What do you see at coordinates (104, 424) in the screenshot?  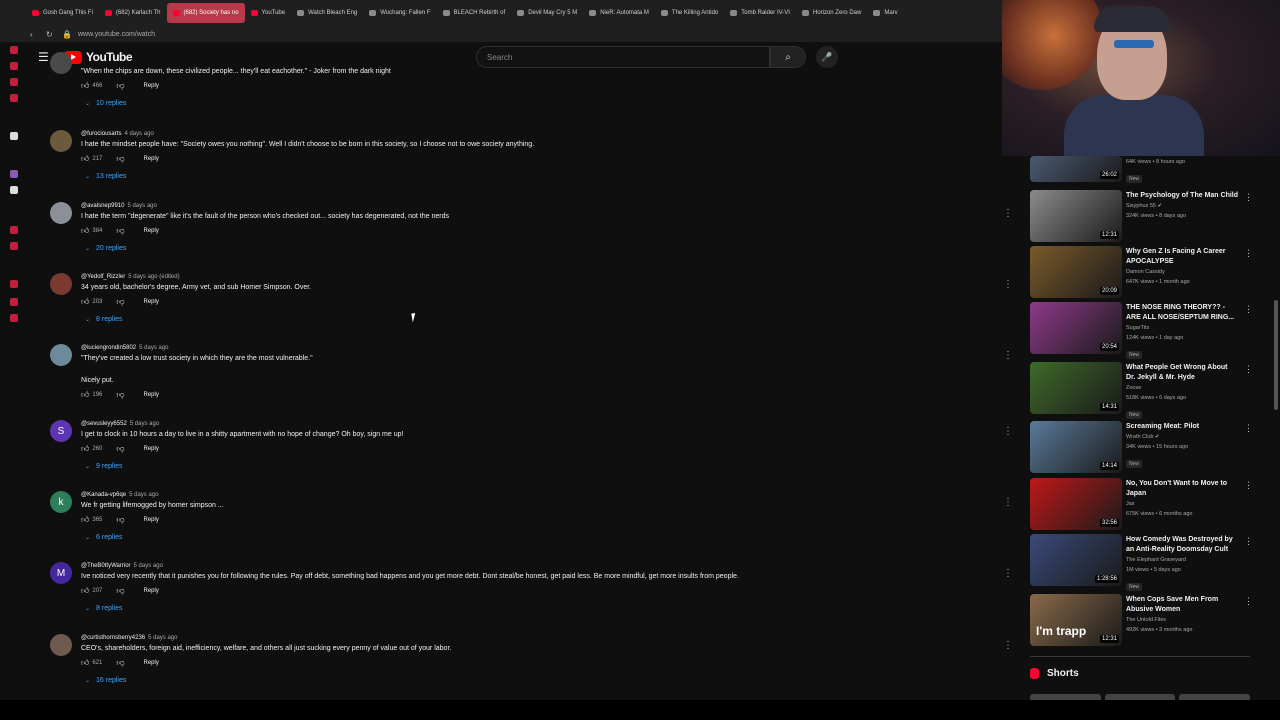 I see `comment-author: @sevusleyy6552` at bounding box center [104, 424].